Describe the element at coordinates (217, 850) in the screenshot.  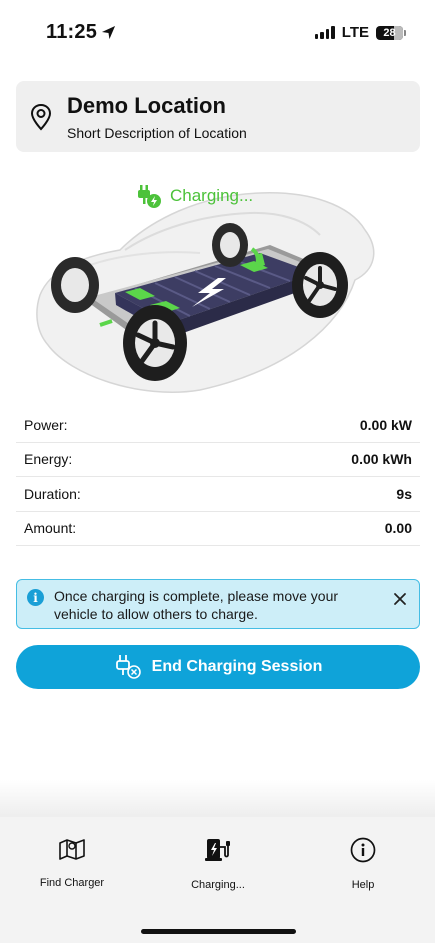
I see `ev-station-icon` at that location.